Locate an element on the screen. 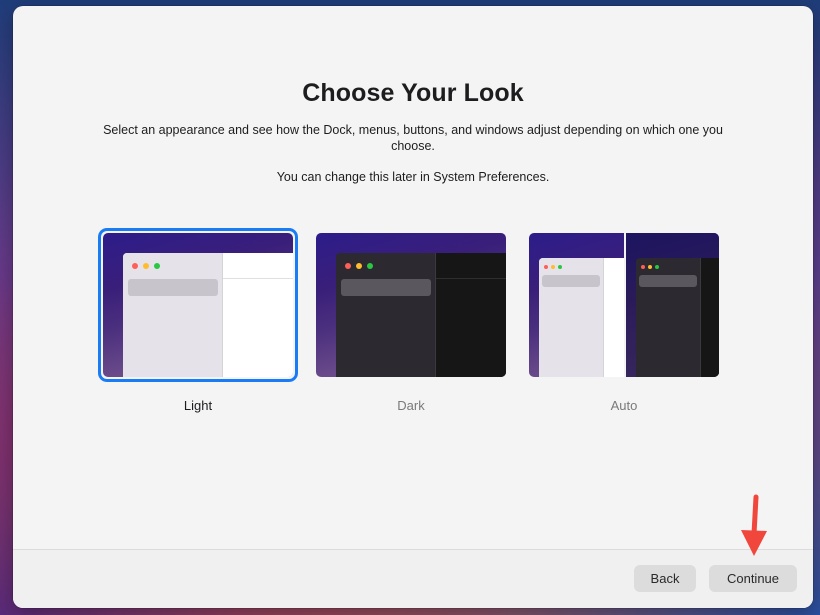 The image size is (820, 615). light-preview-thumbnail is located at coordinates (198, 305).